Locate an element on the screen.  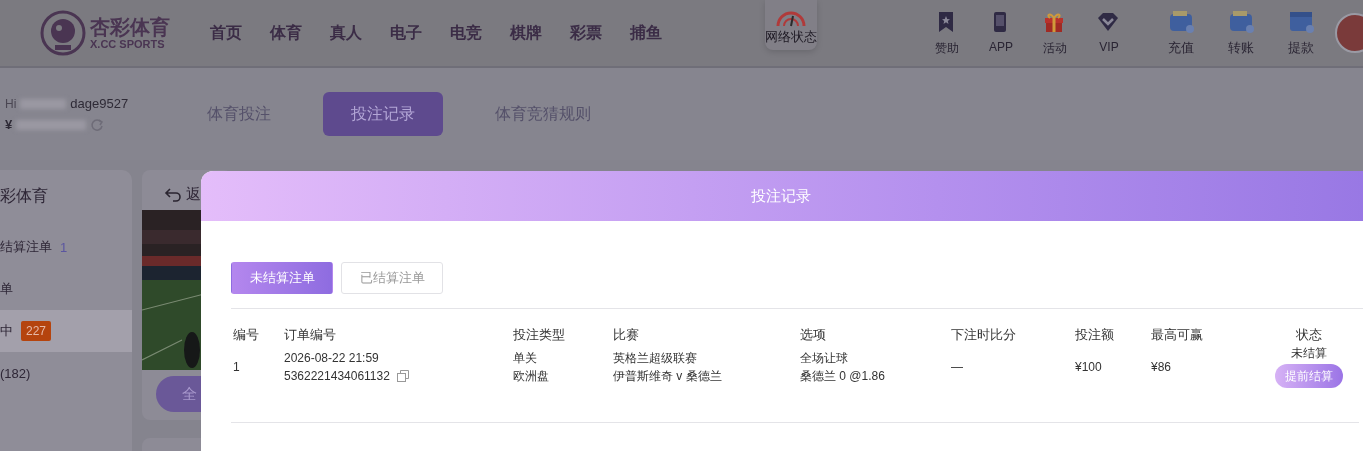
header-action: VIP is located at coordinates (1109, 33).